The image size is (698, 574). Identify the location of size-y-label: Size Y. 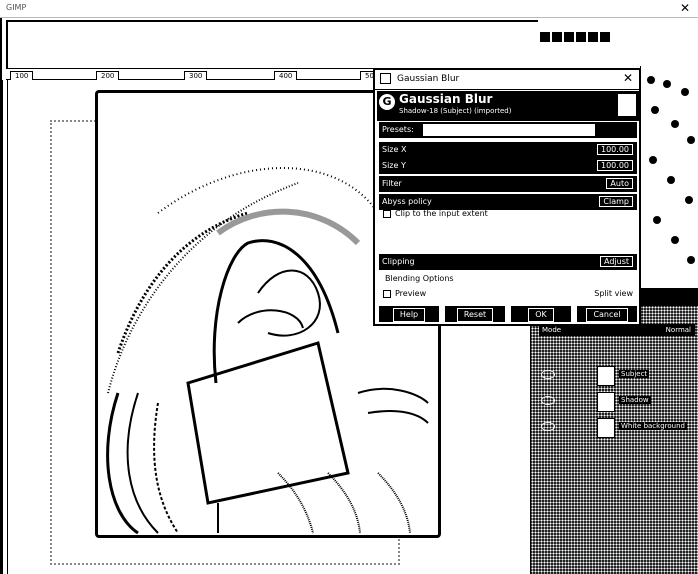
(394, 165).